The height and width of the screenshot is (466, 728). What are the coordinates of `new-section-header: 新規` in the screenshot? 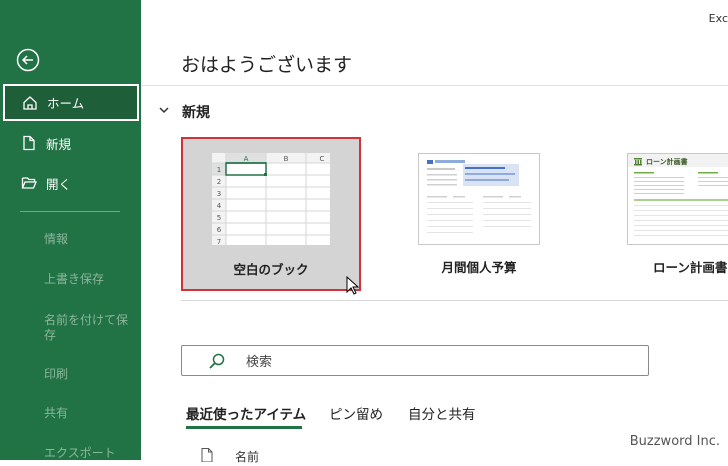 It's located at (184, 112).